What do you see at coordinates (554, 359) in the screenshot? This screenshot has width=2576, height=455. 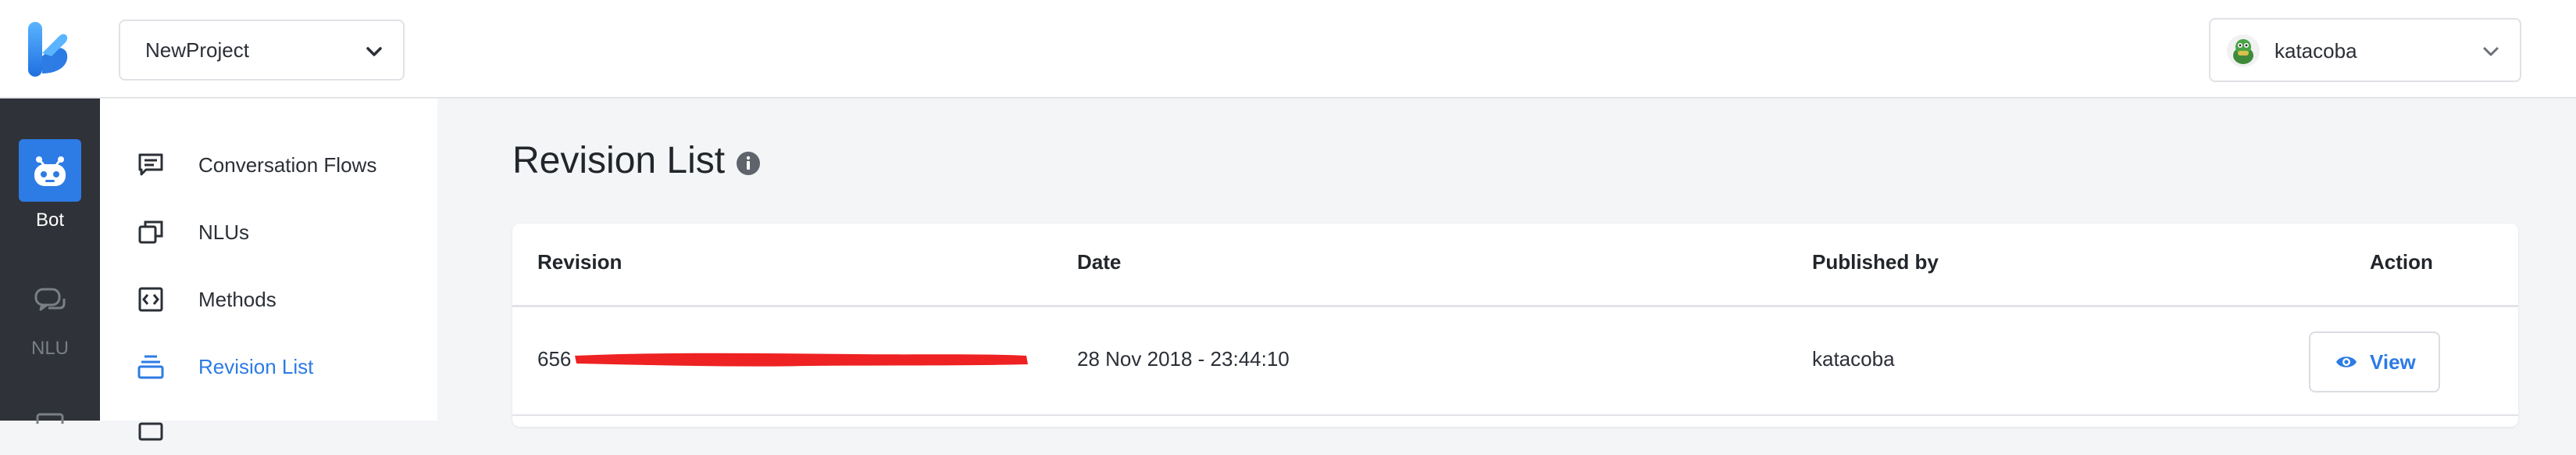 I see `revision-id: 656` at bounding box center [554, 359].